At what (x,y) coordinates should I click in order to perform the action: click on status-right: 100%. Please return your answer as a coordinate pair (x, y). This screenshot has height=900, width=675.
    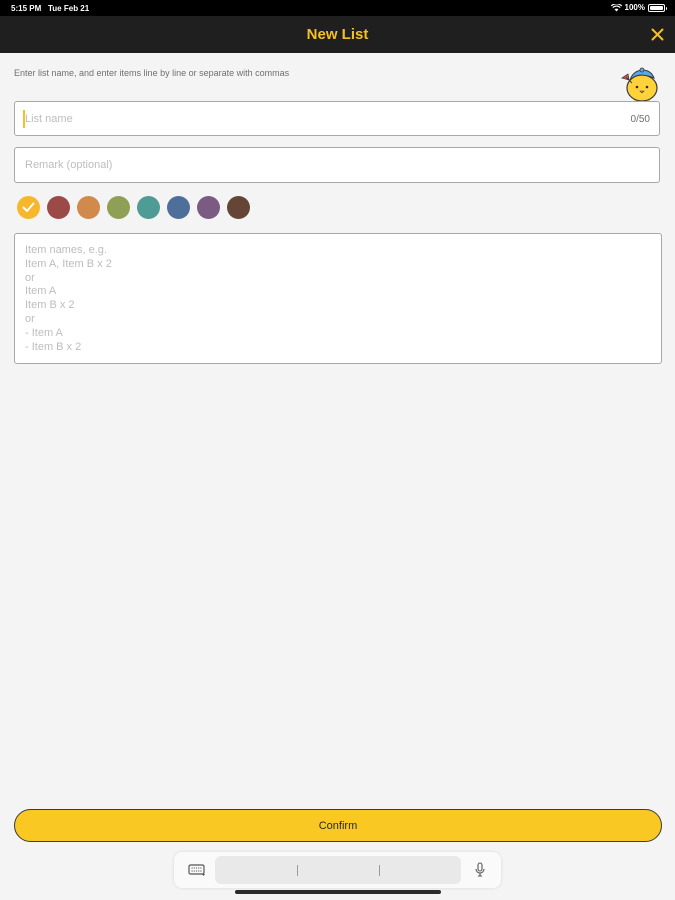
    Looking at the image, I should click on (638, 7).